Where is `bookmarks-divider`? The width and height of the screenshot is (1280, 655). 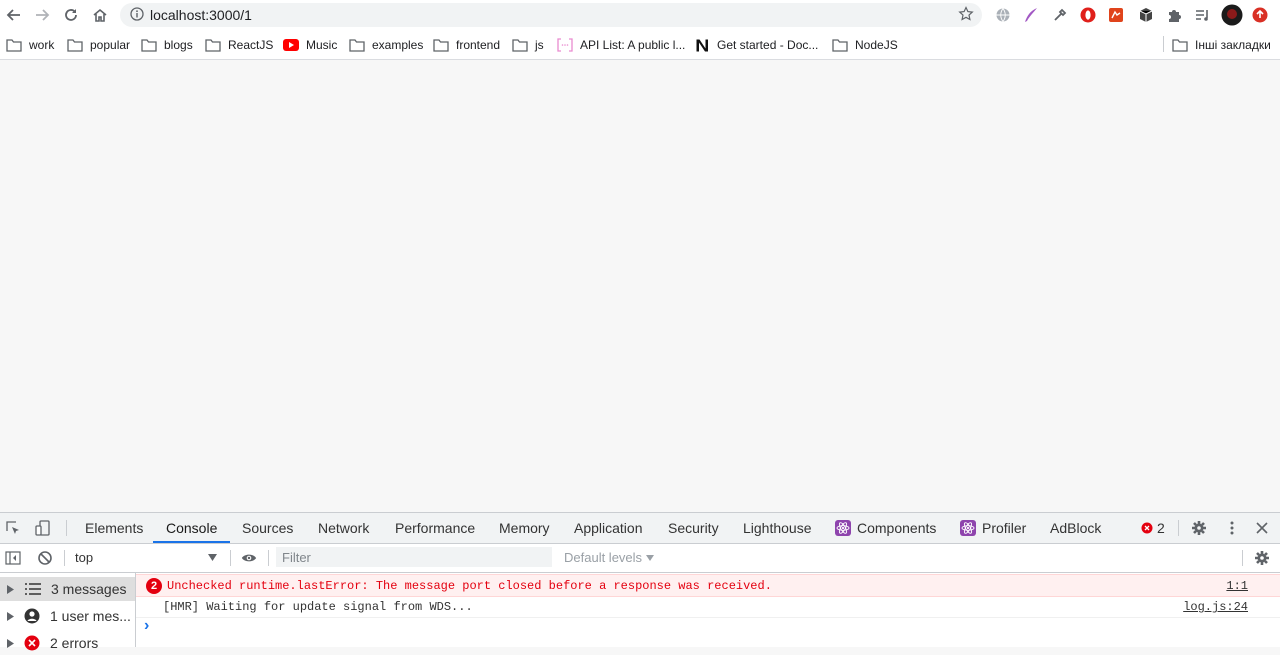 bookmarks-divider is located at coordinates (1163, 44).